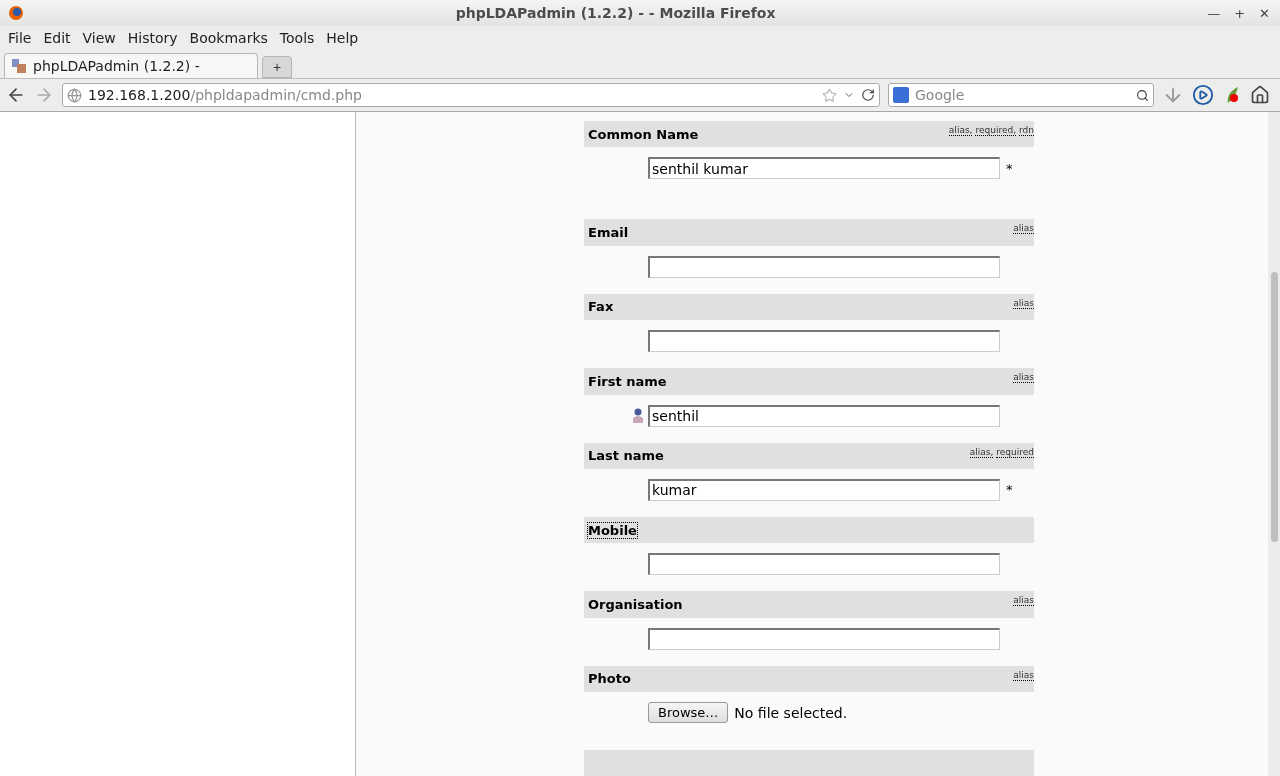  I want to click on window-control: —, so click(1214, 13).